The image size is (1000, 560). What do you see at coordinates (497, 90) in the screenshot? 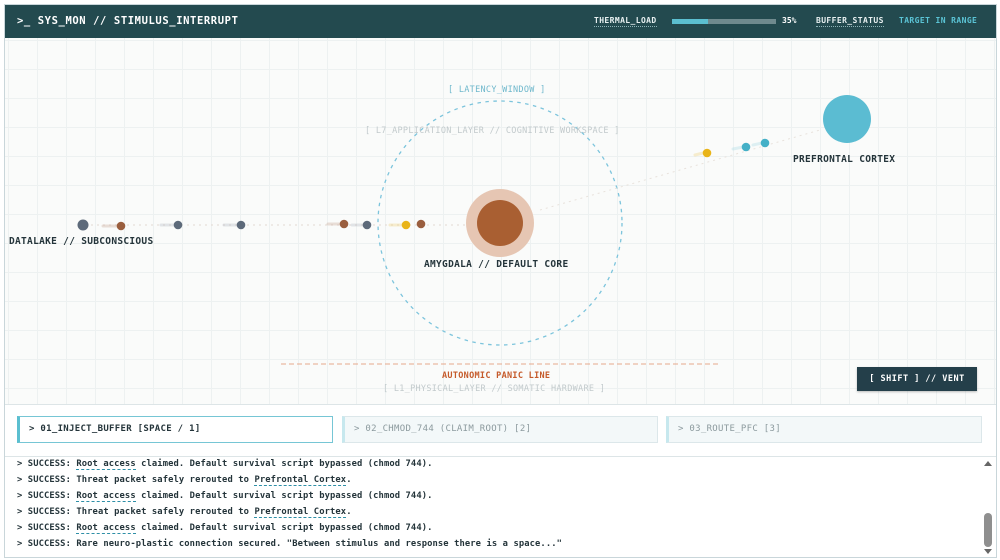
I see `latency-window-label: [ LATENCY_WINDOW ]` at bounding box center [497, 90].